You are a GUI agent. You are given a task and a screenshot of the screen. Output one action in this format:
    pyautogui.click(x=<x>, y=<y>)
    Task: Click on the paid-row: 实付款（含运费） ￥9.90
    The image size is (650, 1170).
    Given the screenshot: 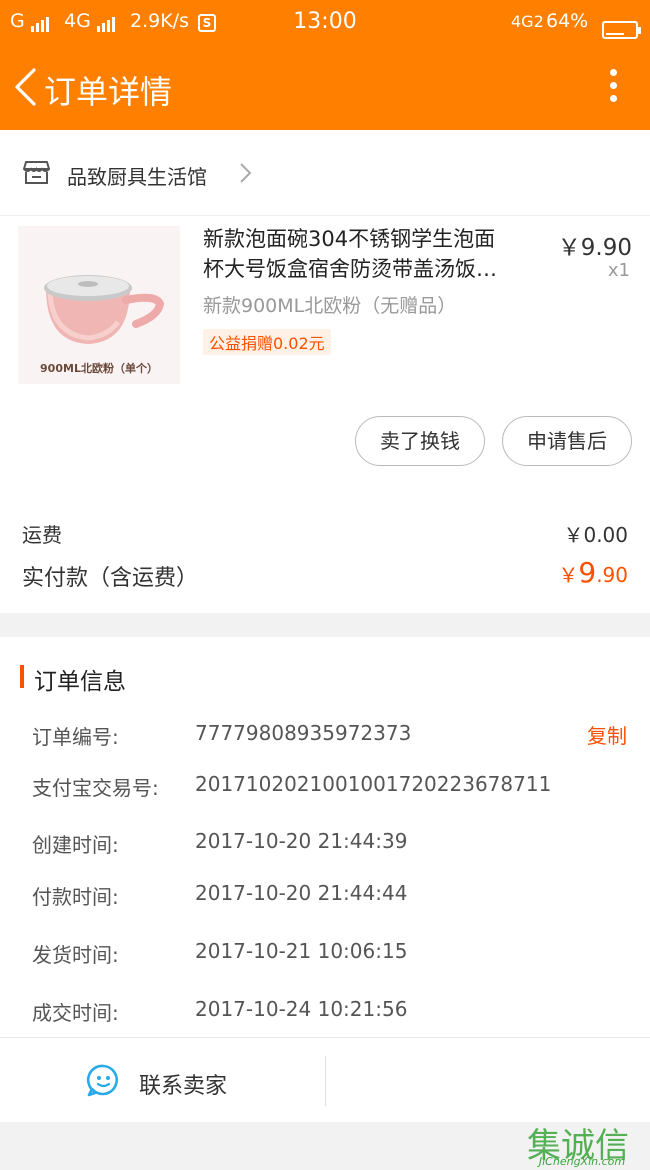 What is the action you would take?
    pyautogui.click(x=325, y=574)
    